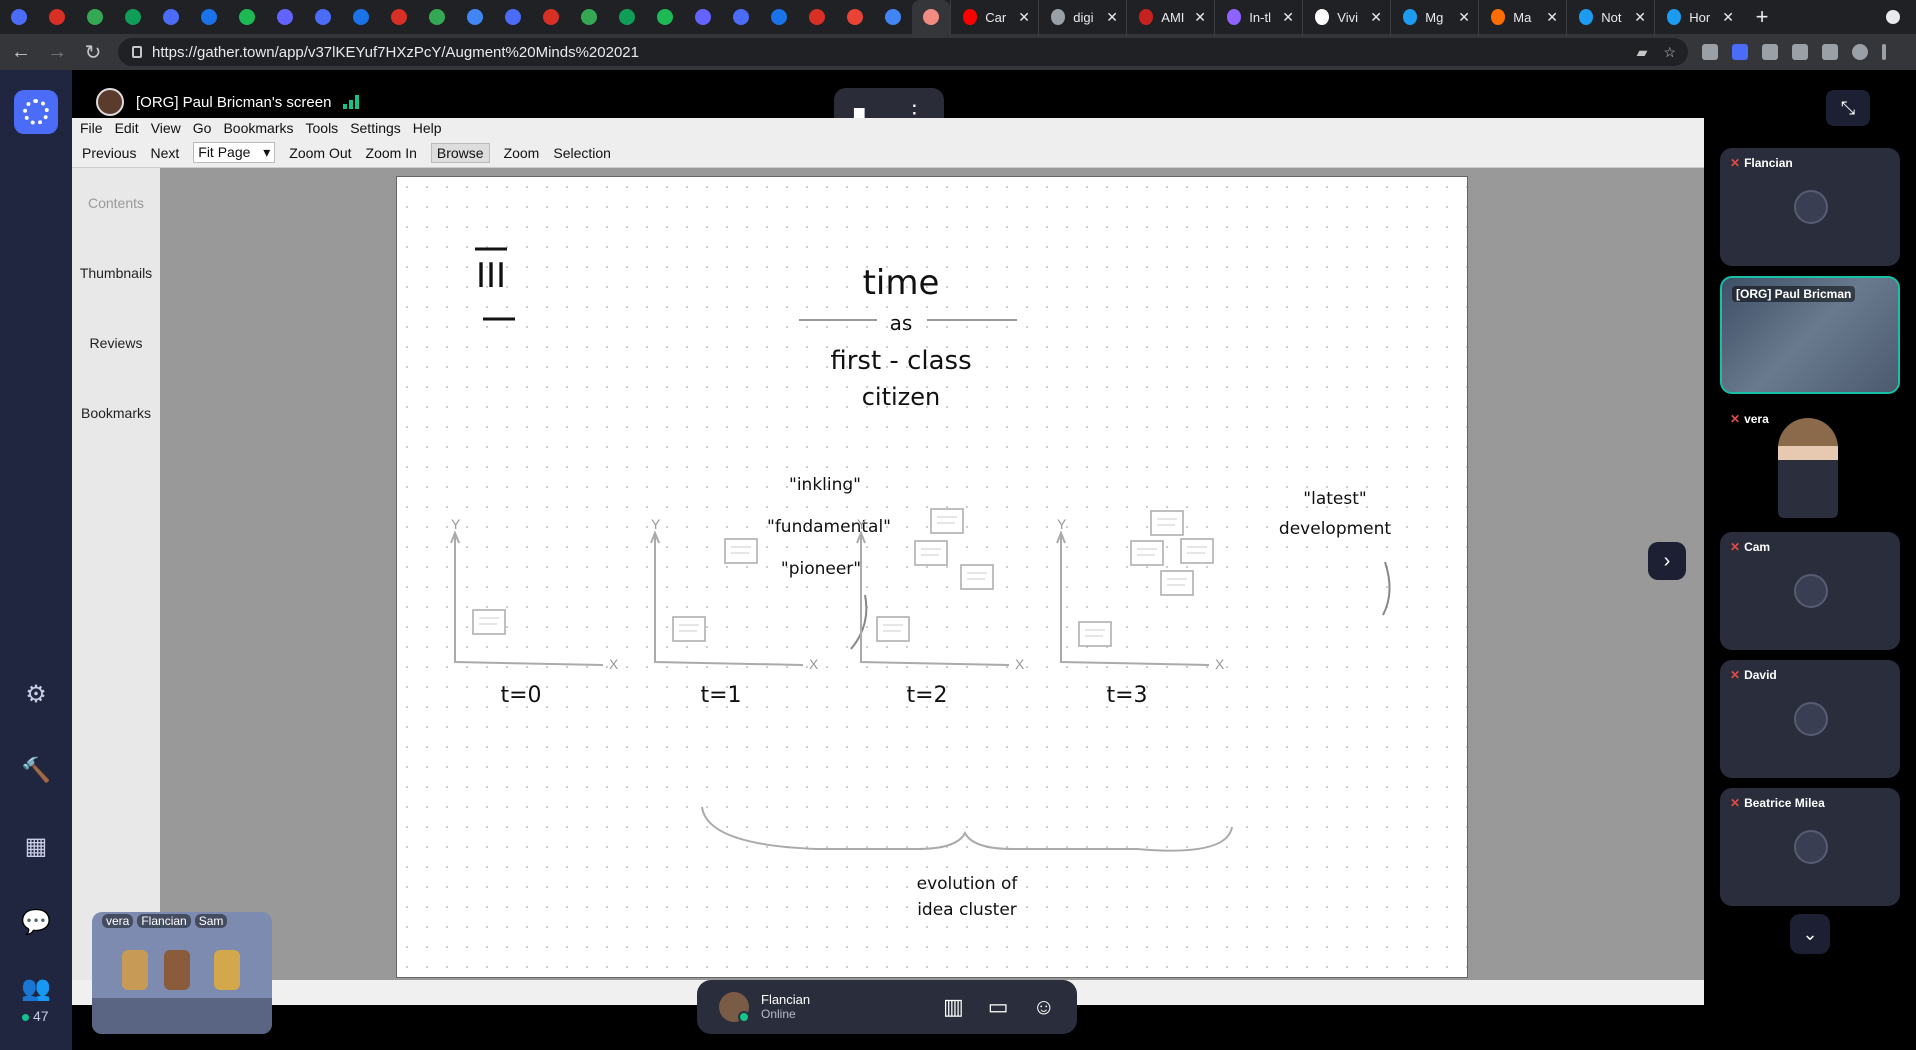  Describe the element at coordinates (1346, 17) in the screenshot. I see `browser-tab: Vivi ✕` at that location.